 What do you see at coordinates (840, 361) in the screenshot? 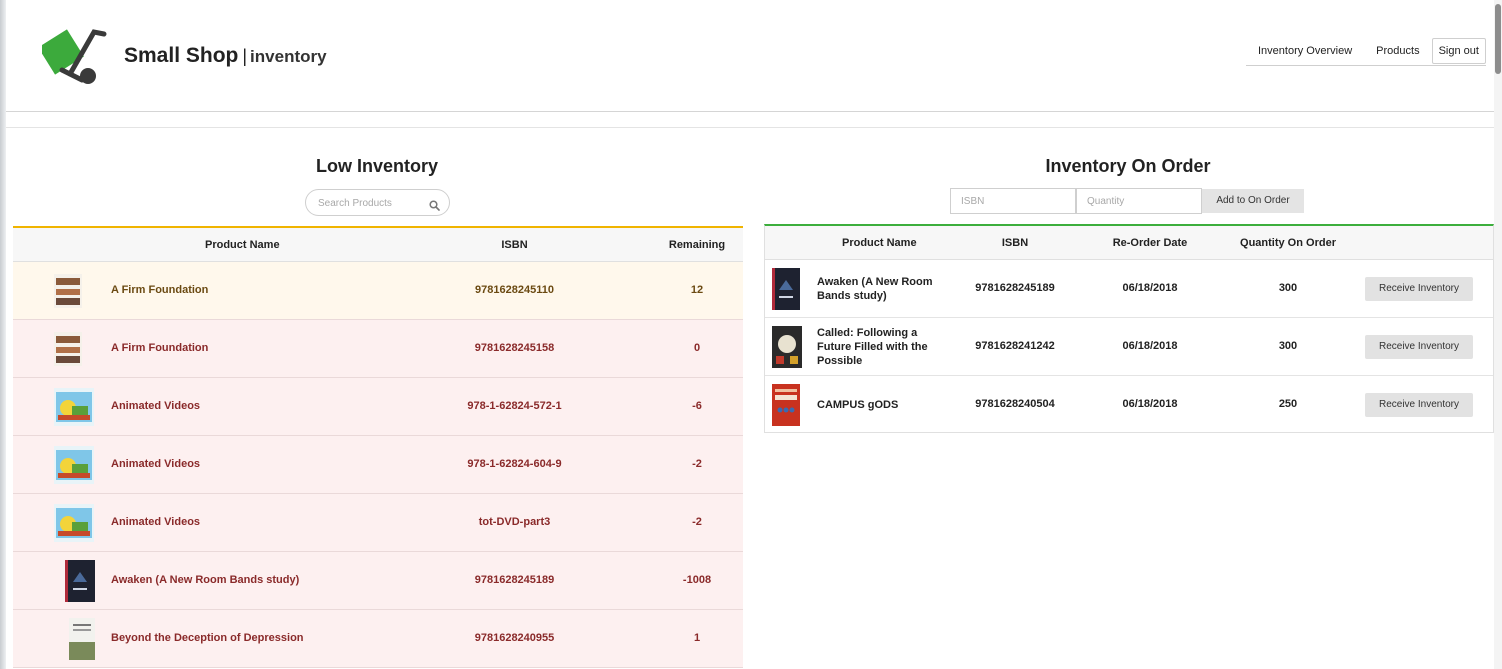
I see `product-name-line: Possible` at bounding box center [840, 361].